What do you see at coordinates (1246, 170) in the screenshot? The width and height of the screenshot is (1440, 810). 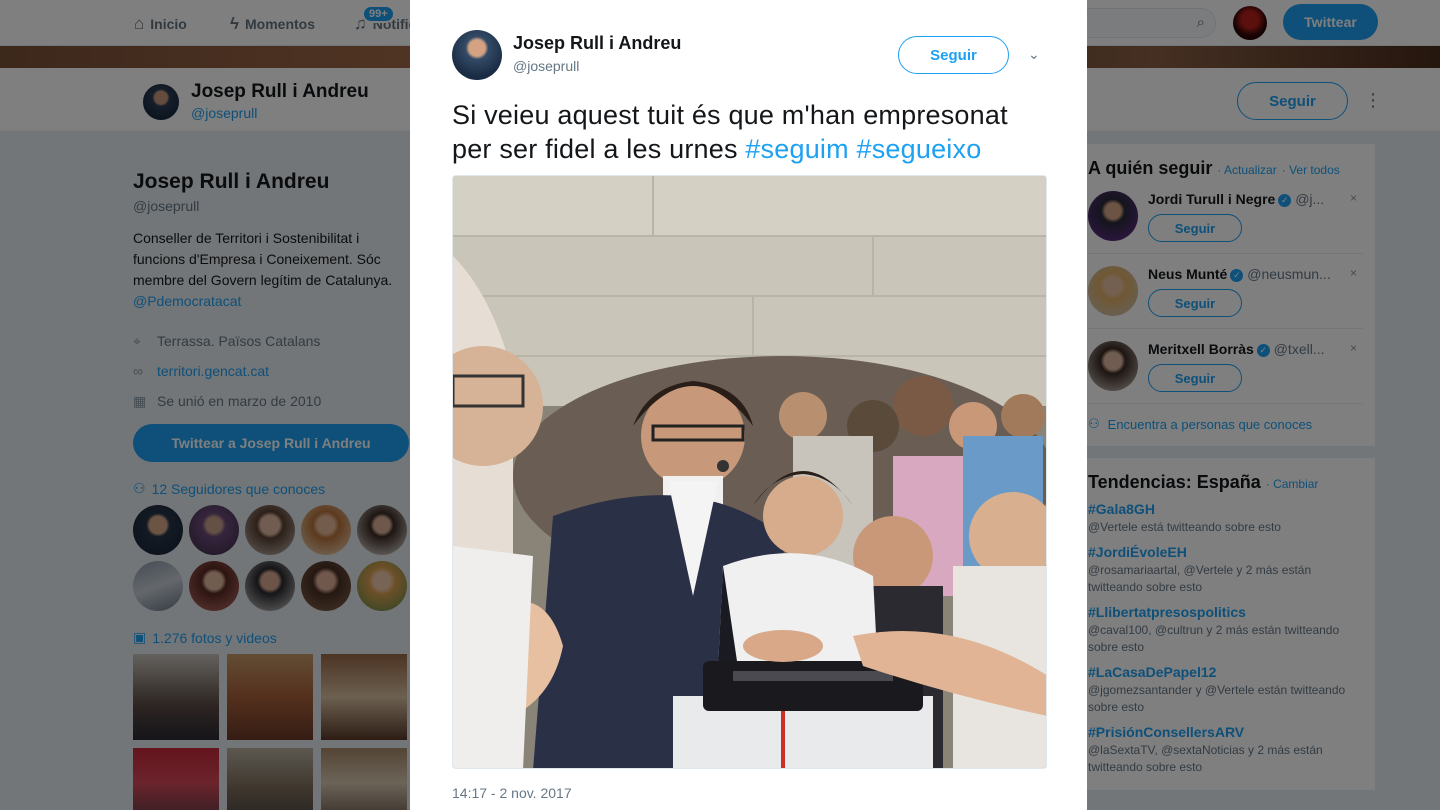 I see `refresh-link: · Actualizar` at bounding box center [1246, 170].